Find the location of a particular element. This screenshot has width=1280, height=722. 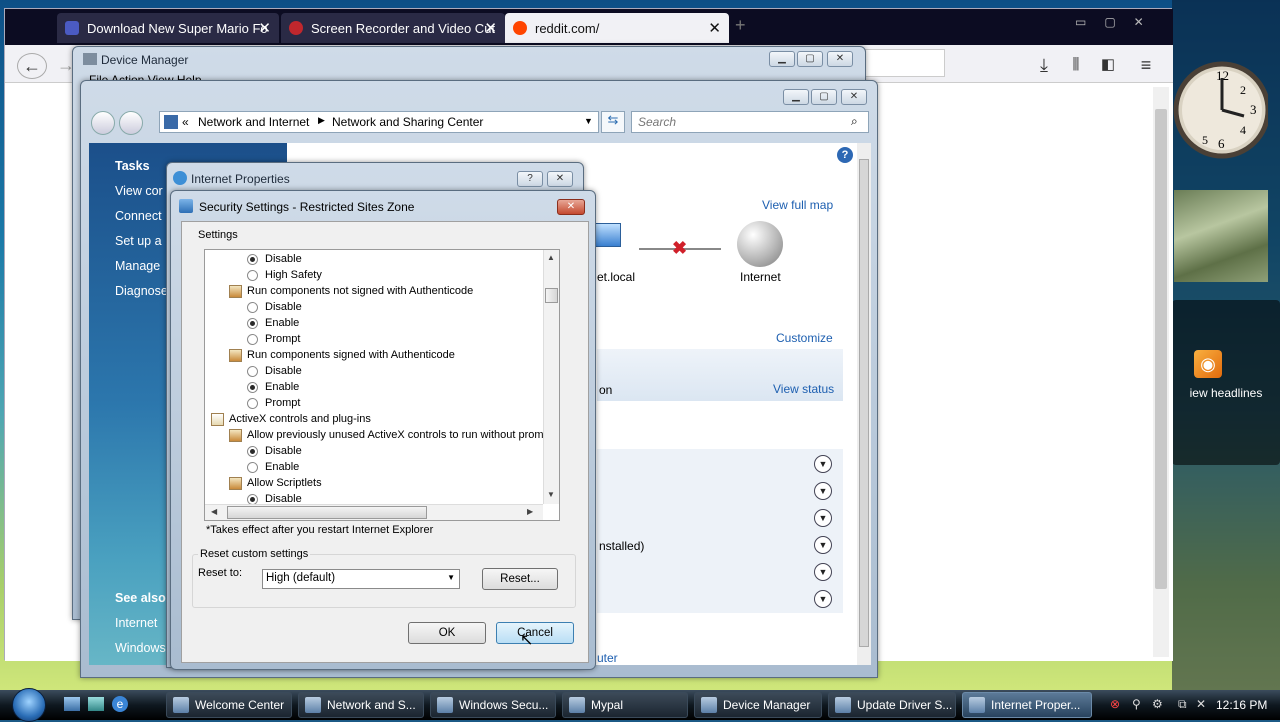

help-icon: ? is located at coordinates (845, 155).